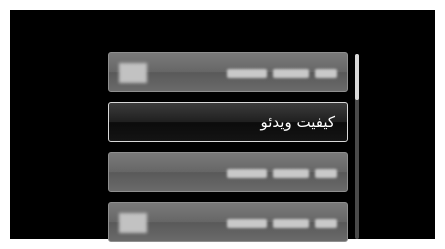 The height and width of the screenshot is (249, 445). Describe the element at coordinates (357, 146) in the screenshot. I see `menu-scrollbar` at that location.